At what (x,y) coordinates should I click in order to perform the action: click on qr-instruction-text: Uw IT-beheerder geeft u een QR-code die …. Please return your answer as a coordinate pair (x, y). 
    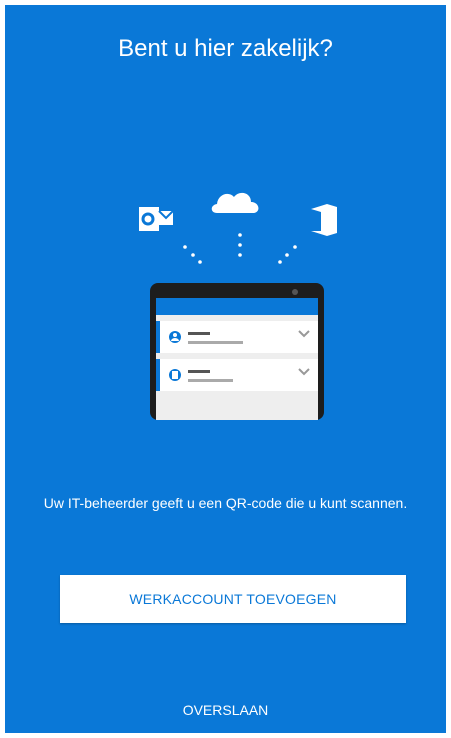
    Looking at the image, I should click on (225, 503).